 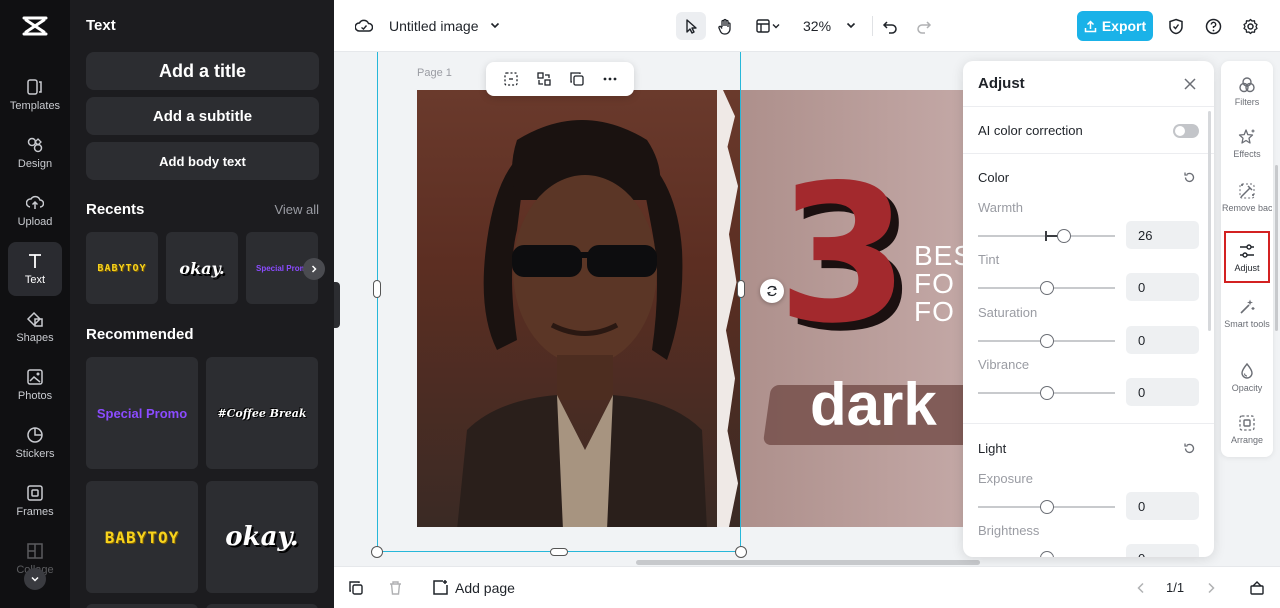 What do you see at coordinates (1141, 588) in the screenshot?
I see `previous-page-button` at bounding box center [1141, 588].